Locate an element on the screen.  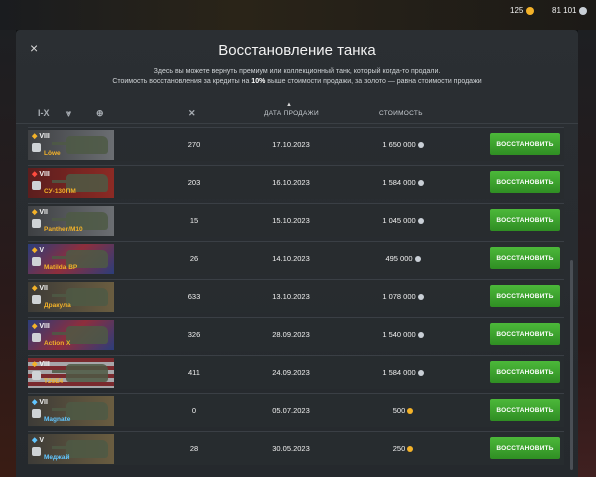
sale-date: 16.10.2023 is located at coordinates (291, 182).